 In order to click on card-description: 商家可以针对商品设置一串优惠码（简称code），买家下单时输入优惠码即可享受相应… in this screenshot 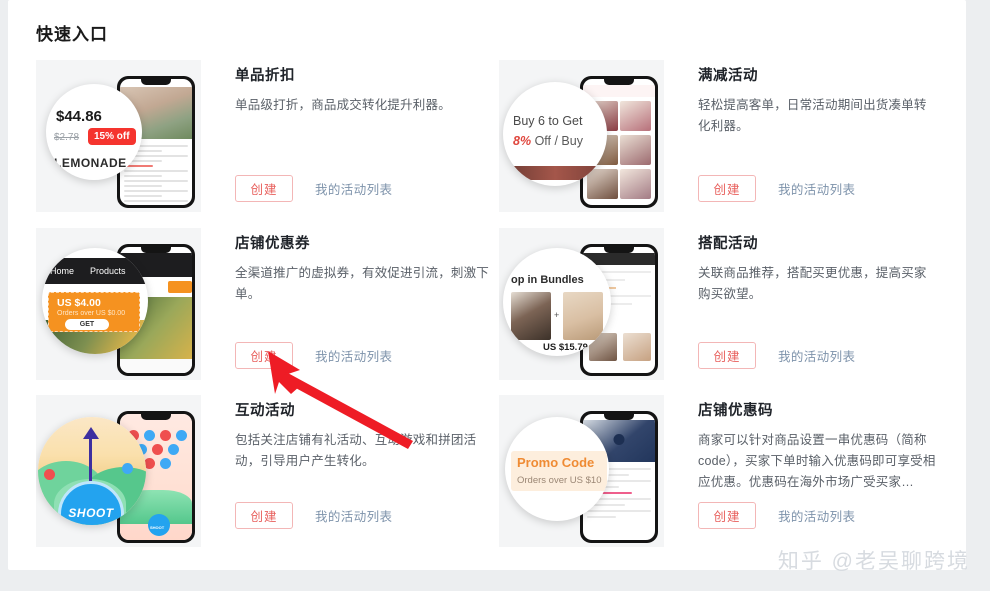, I will do `click(817, 461)`.